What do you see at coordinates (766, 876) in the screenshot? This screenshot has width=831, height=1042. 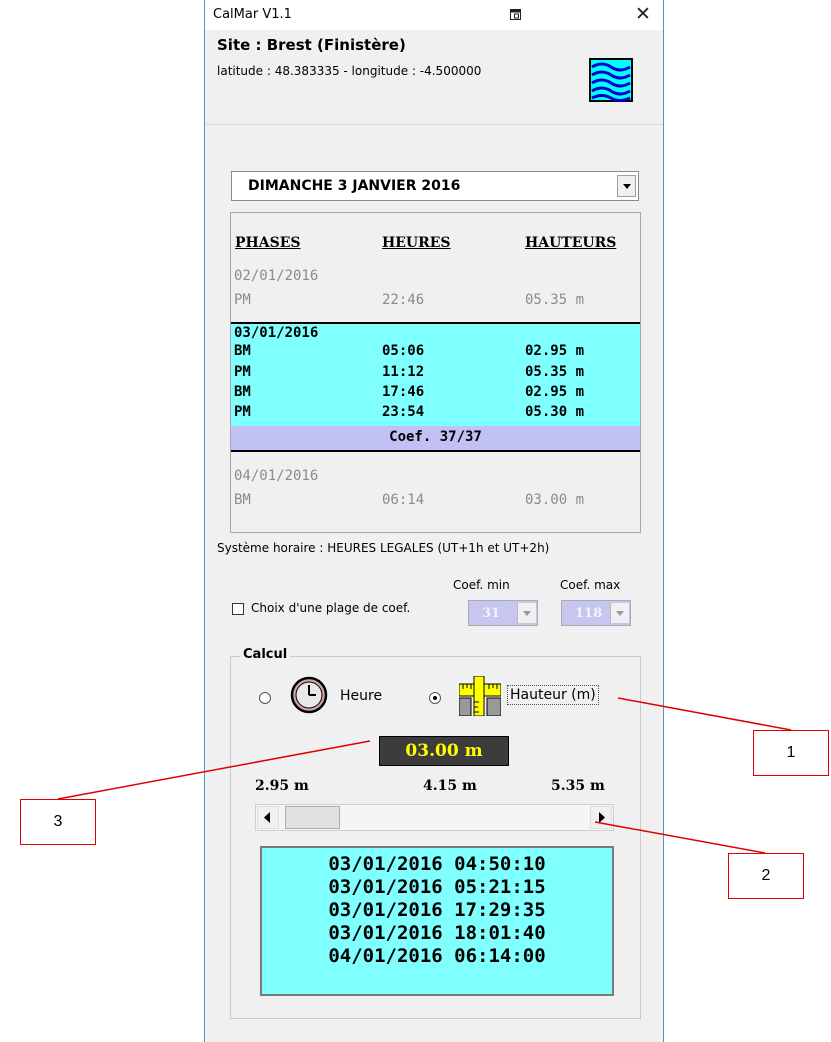 I see `callout-2: 2` at bounding box center [766, 876].